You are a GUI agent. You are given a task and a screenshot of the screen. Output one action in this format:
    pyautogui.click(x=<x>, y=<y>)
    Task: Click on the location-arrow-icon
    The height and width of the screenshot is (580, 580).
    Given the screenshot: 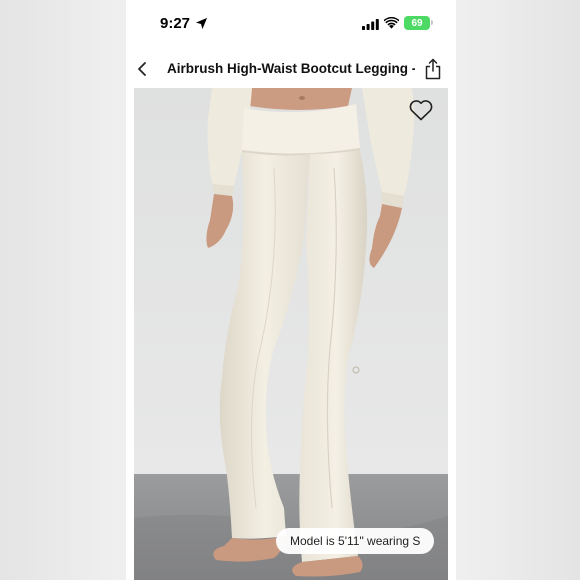 What is the action you would take?
    pyautogui.click(x=201, y=23)
    